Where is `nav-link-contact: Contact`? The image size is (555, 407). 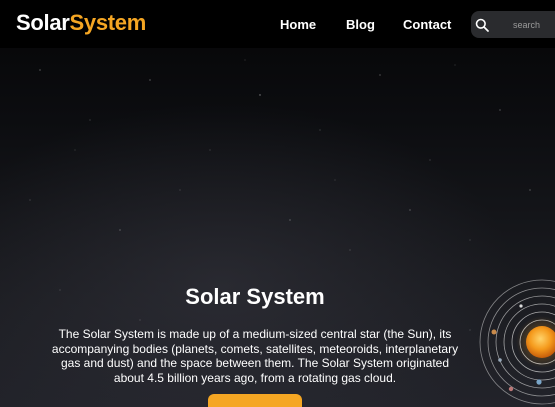
nav-link-contact: Contact is located at coordinates (427, 24).